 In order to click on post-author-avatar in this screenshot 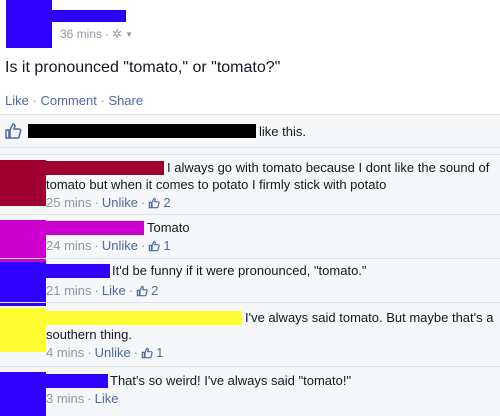, I will do `click(29, 24)`.